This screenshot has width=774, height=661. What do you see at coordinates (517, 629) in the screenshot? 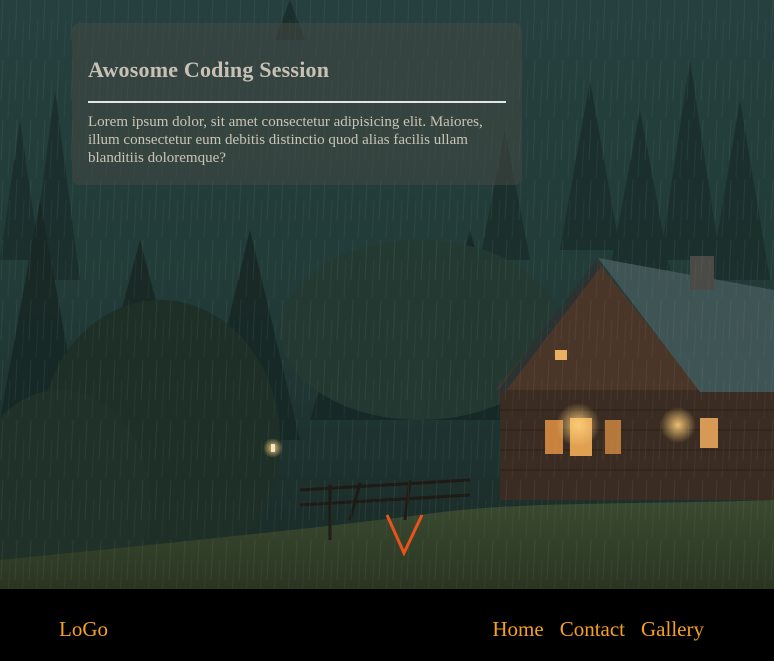
I see `nav-link-home: Home` at bounding box center [517, 629].